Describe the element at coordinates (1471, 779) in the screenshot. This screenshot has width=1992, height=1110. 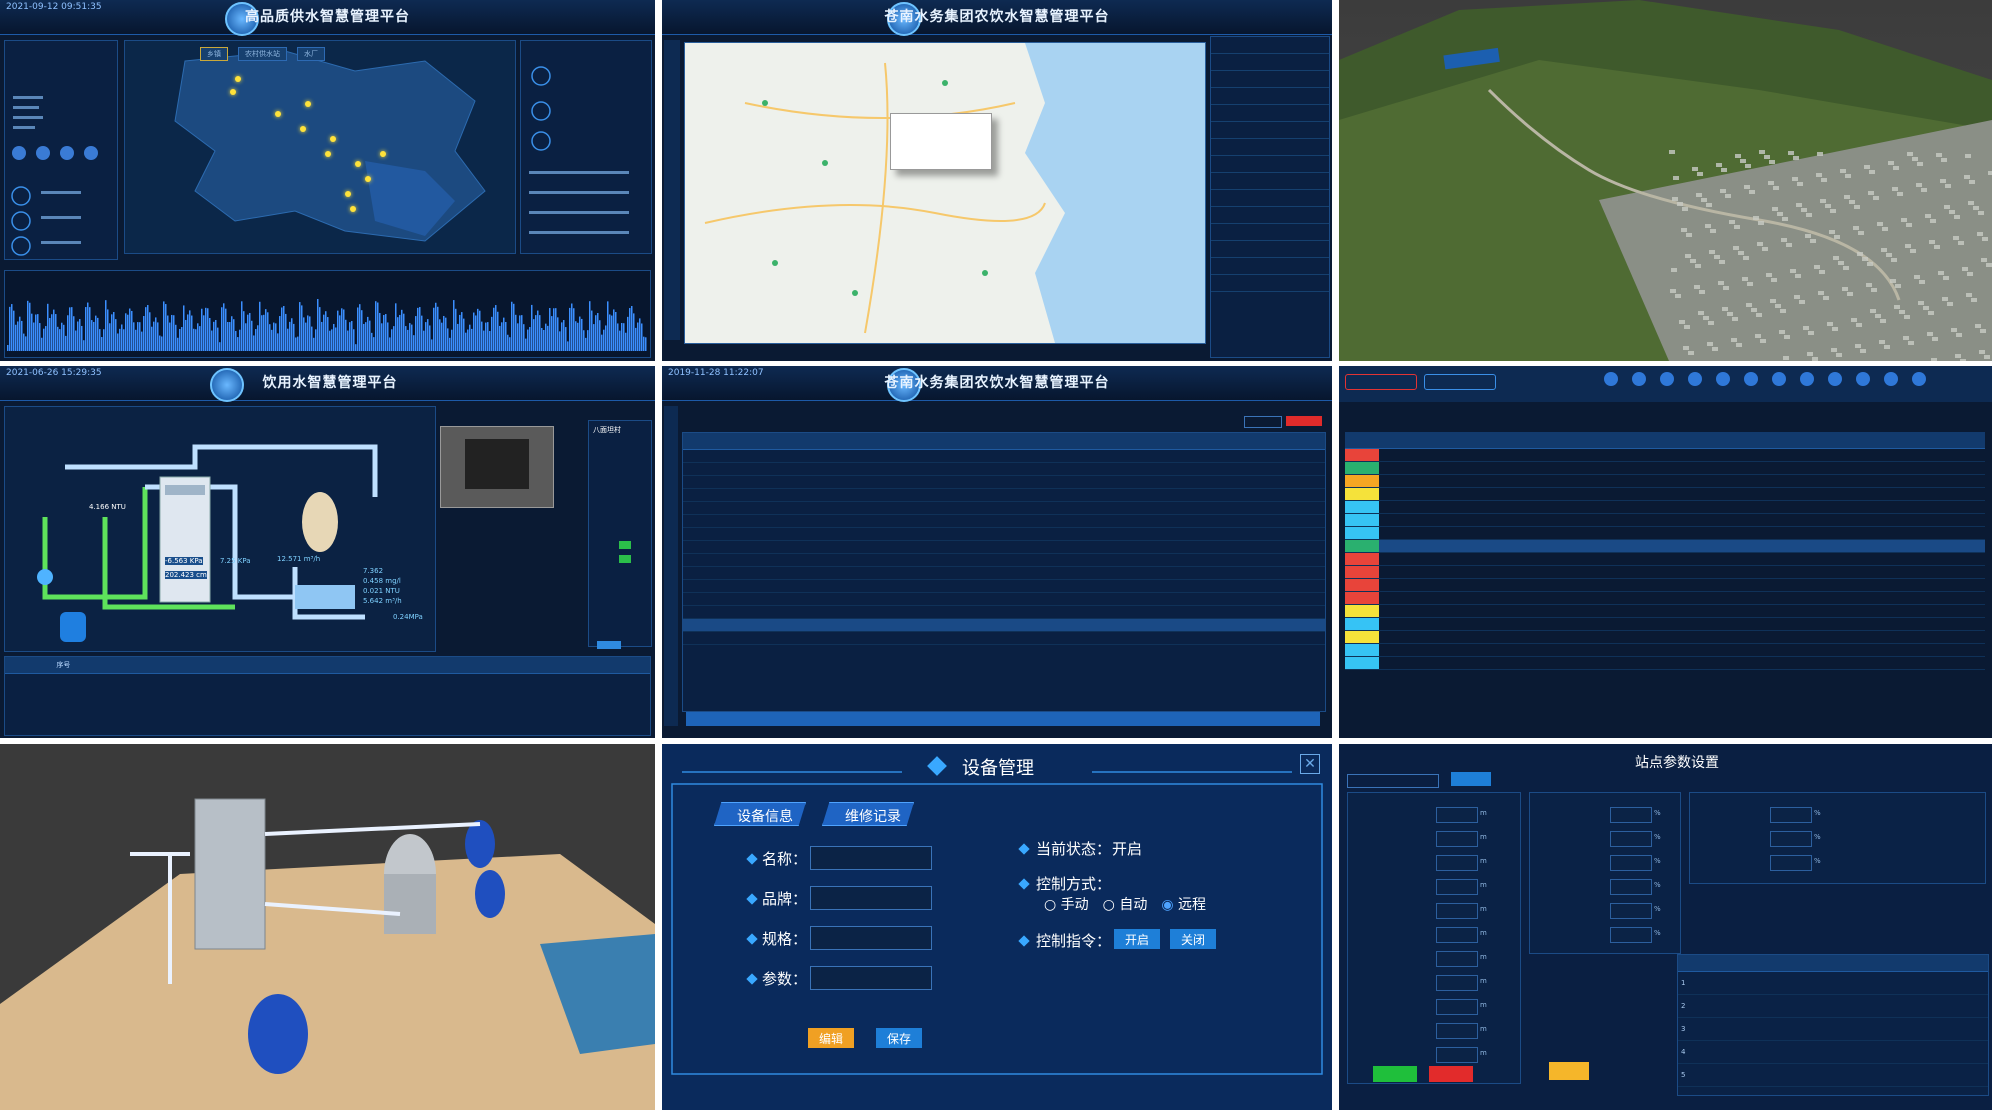
I see `query-button` at that location.